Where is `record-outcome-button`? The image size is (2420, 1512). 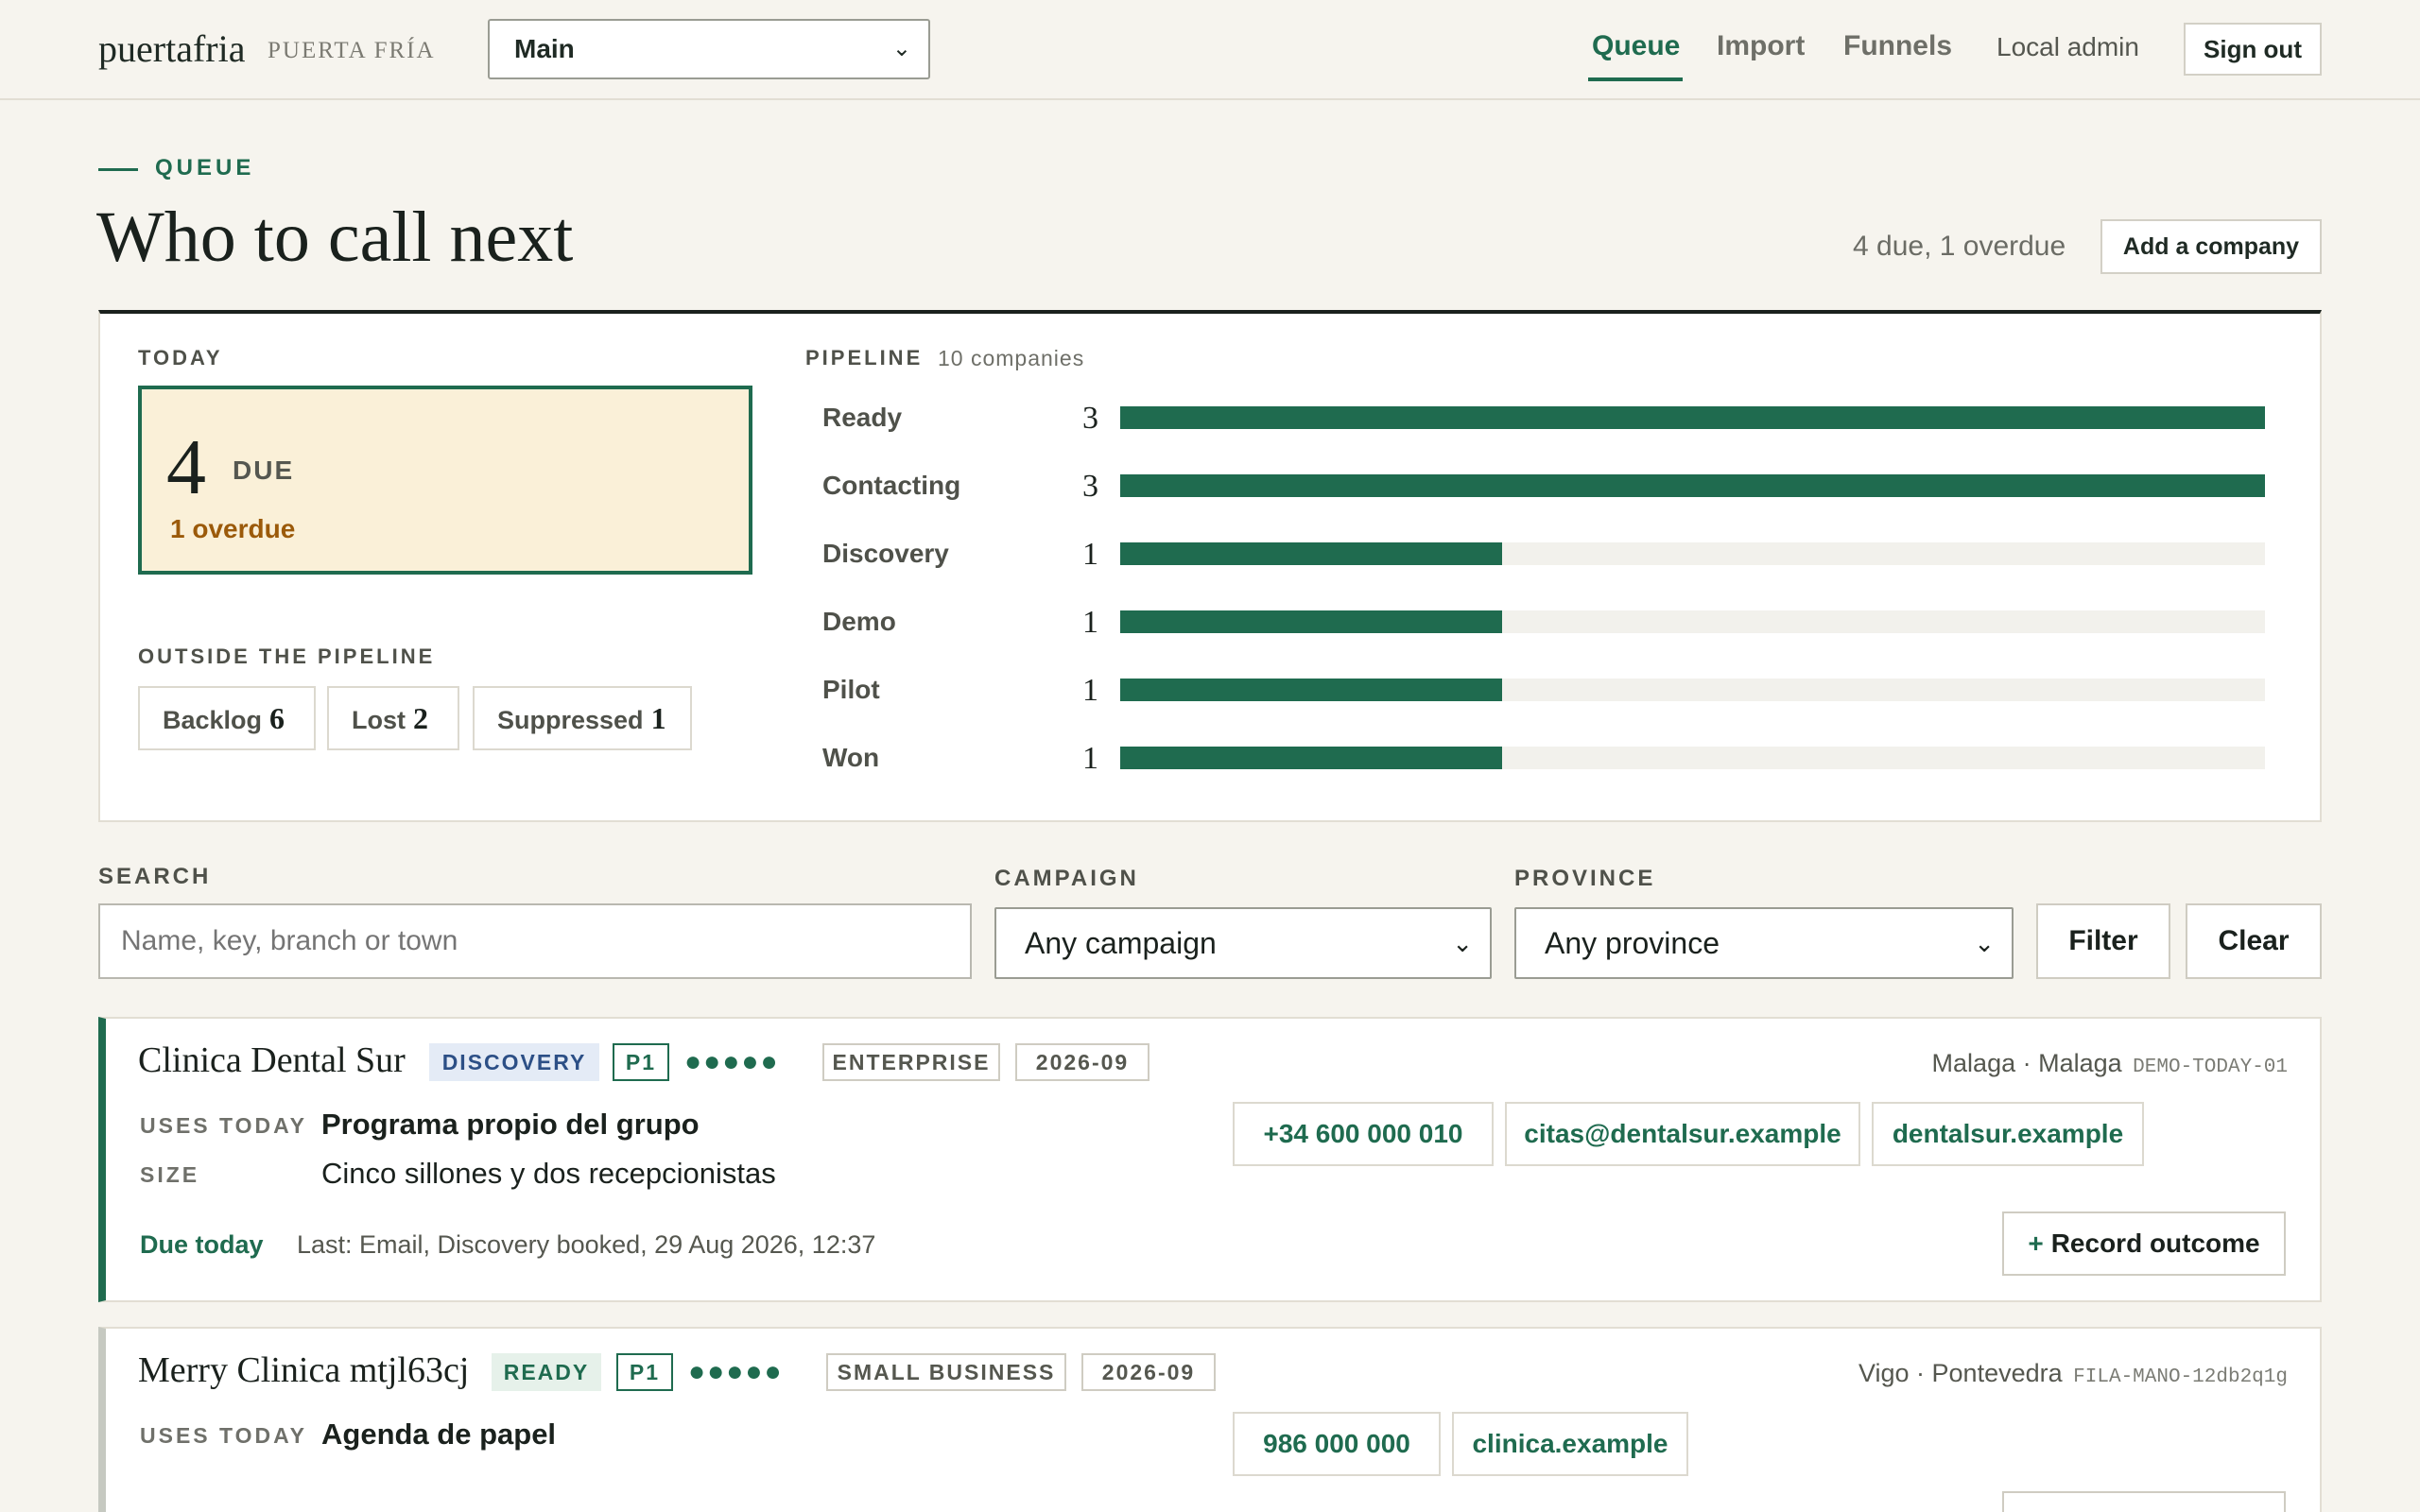 record-outcome-button is located at coordinates (2144, 1501).